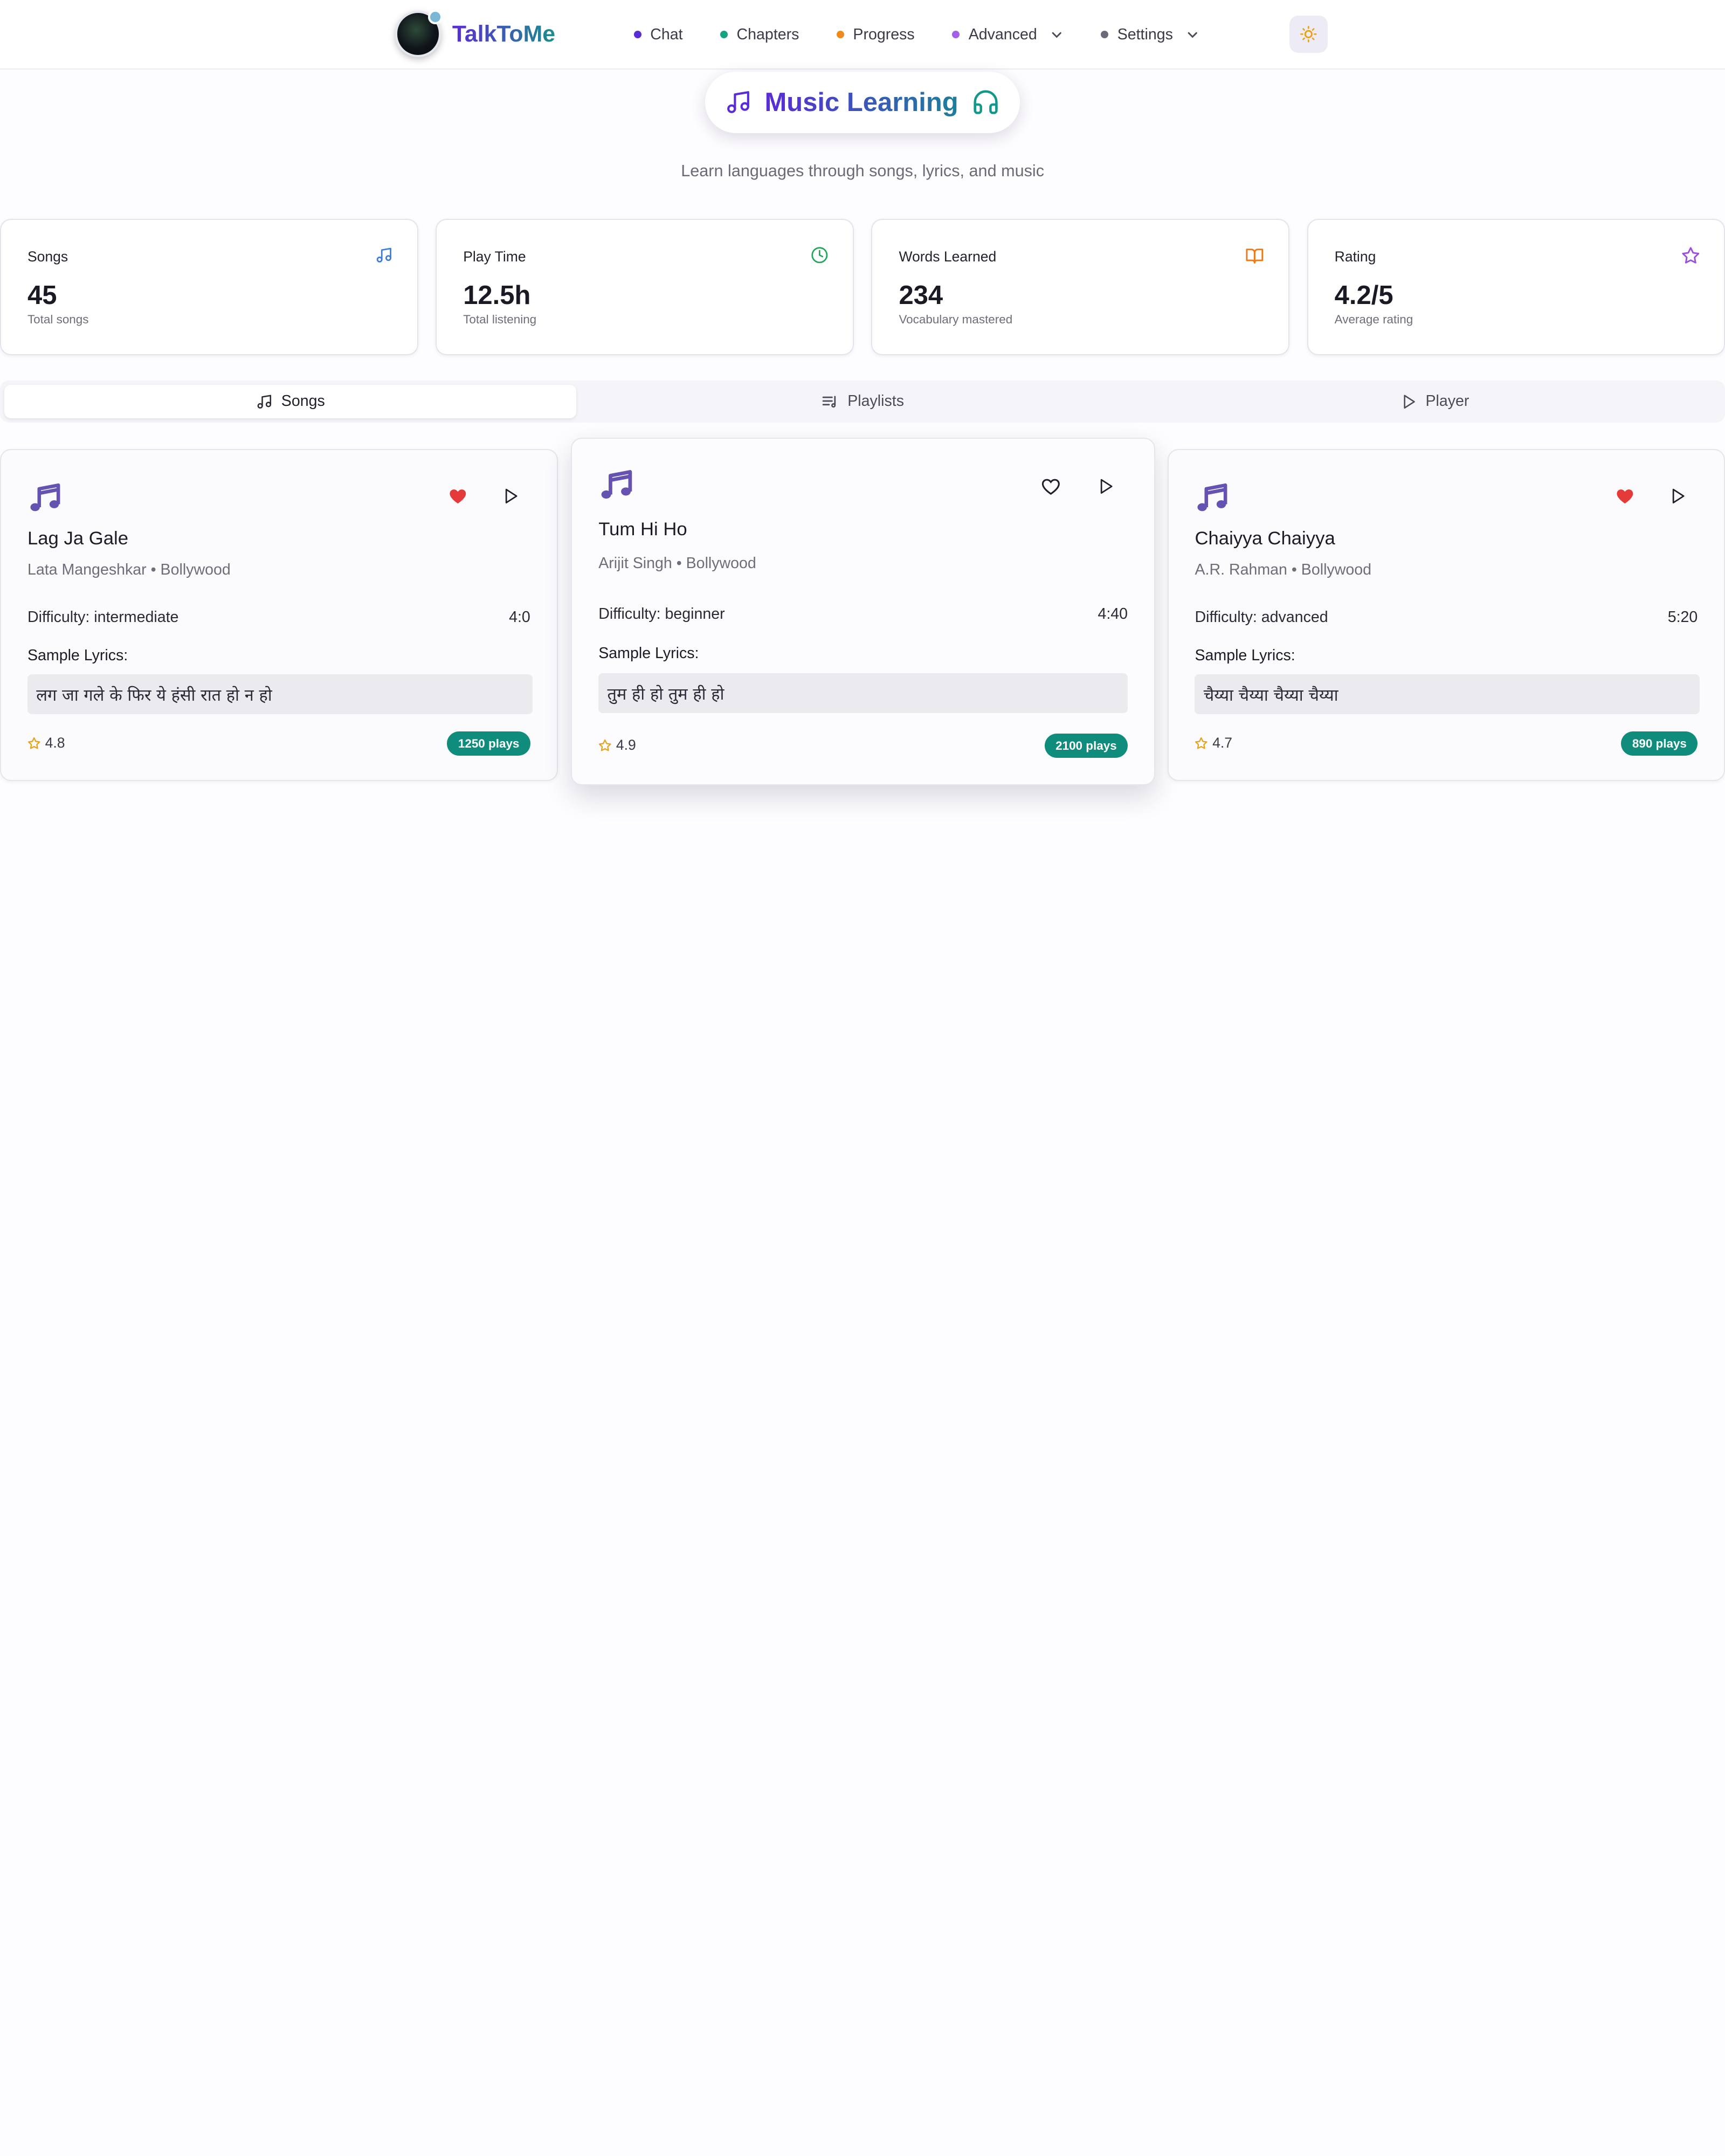 This screenshot has width=1725, height=2156. What do you see at coordinates (642, 529) in the screenshot?
I see `song-title: Tum Hi Ho` at bounding box center [642, 529].